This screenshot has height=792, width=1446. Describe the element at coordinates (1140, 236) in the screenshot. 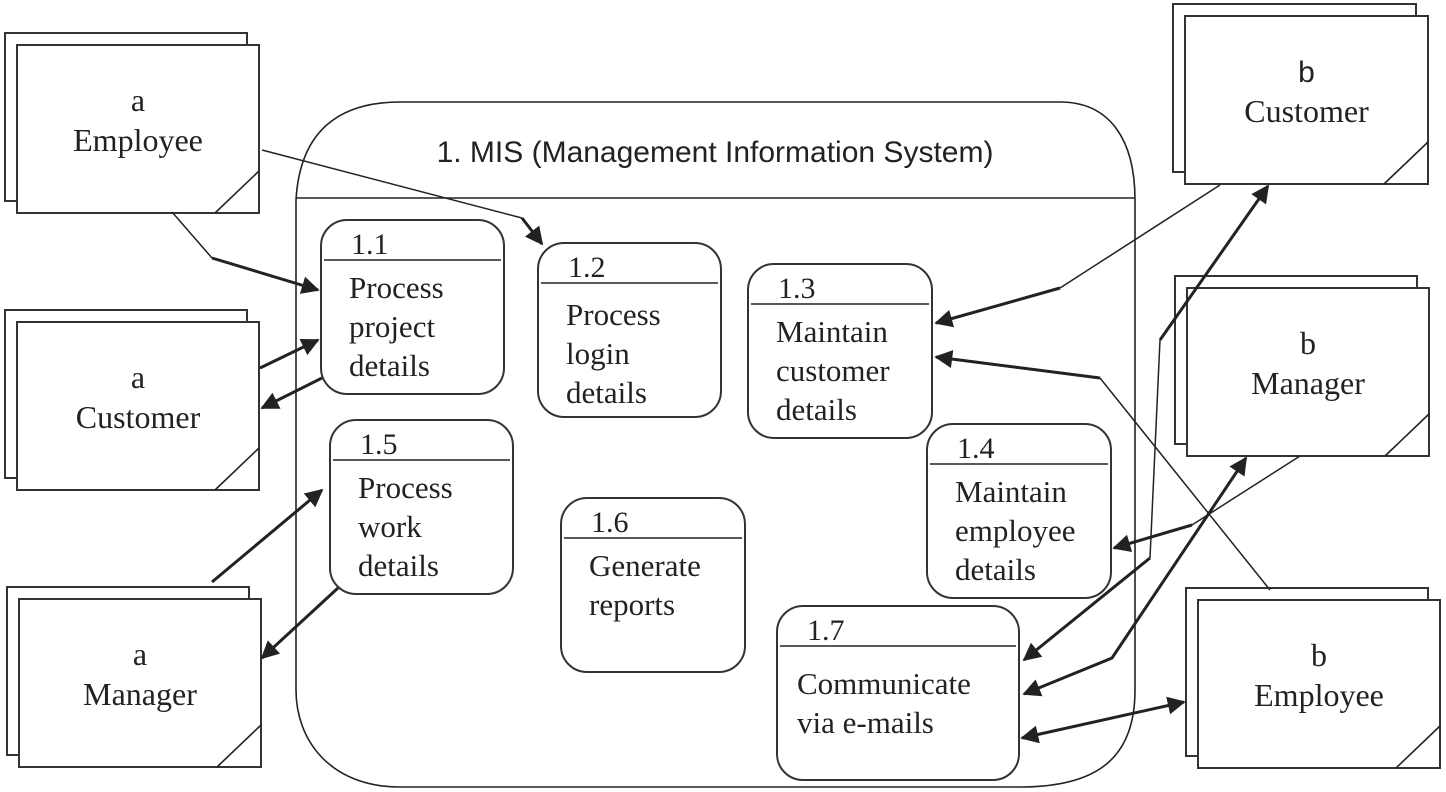

I see `flow-b-customer-to-1-3-segment` at that location.